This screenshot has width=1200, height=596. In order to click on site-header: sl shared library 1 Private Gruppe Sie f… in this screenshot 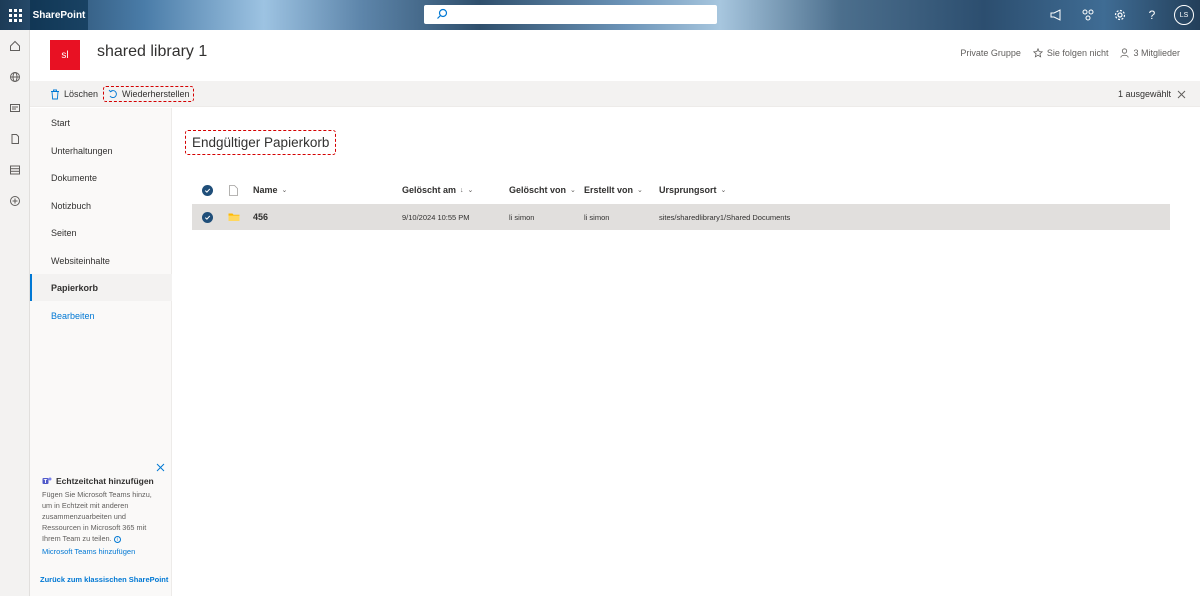, I will do `click(615, 55)`.